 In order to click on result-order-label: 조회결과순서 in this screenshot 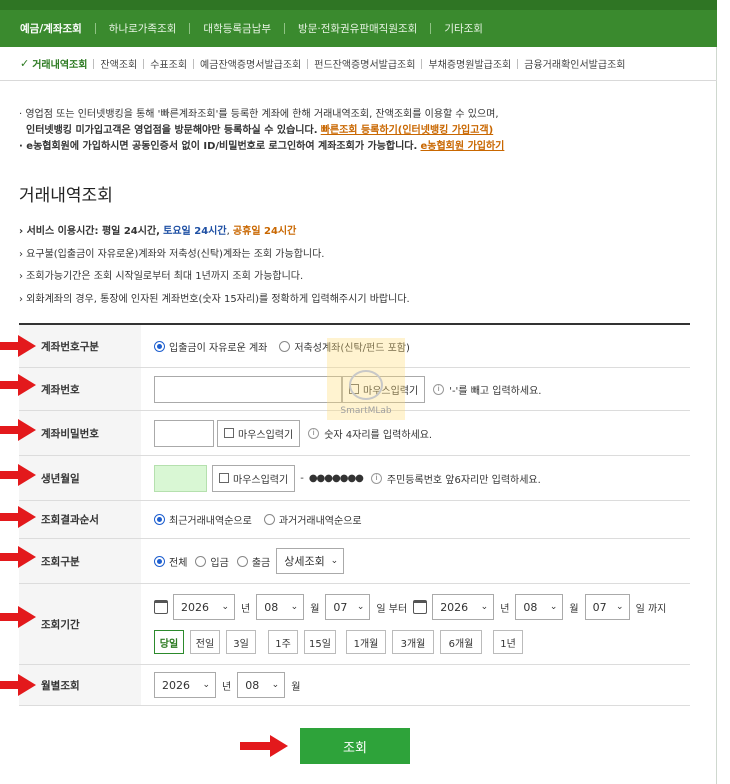, I will do `click(80, 519)`.